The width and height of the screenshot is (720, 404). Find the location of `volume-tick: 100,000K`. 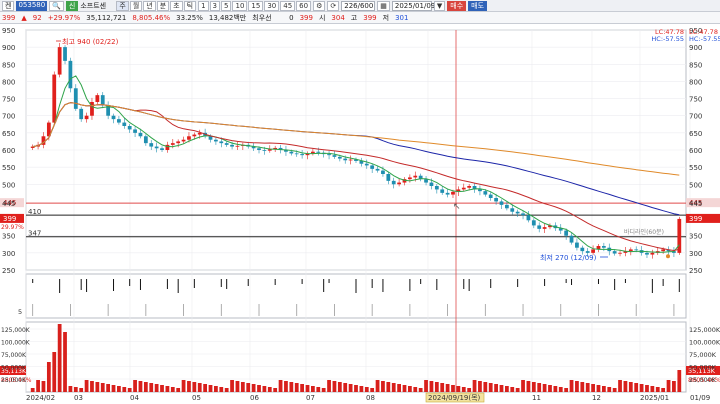

volume-tick: 100,000K is located at coordinates (704, 343).